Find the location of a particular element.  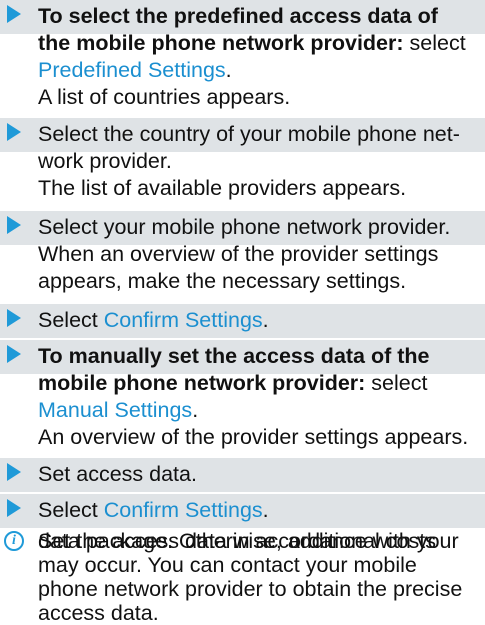

step-set-access-data: Set access data. is located at coordinates (242, 475).